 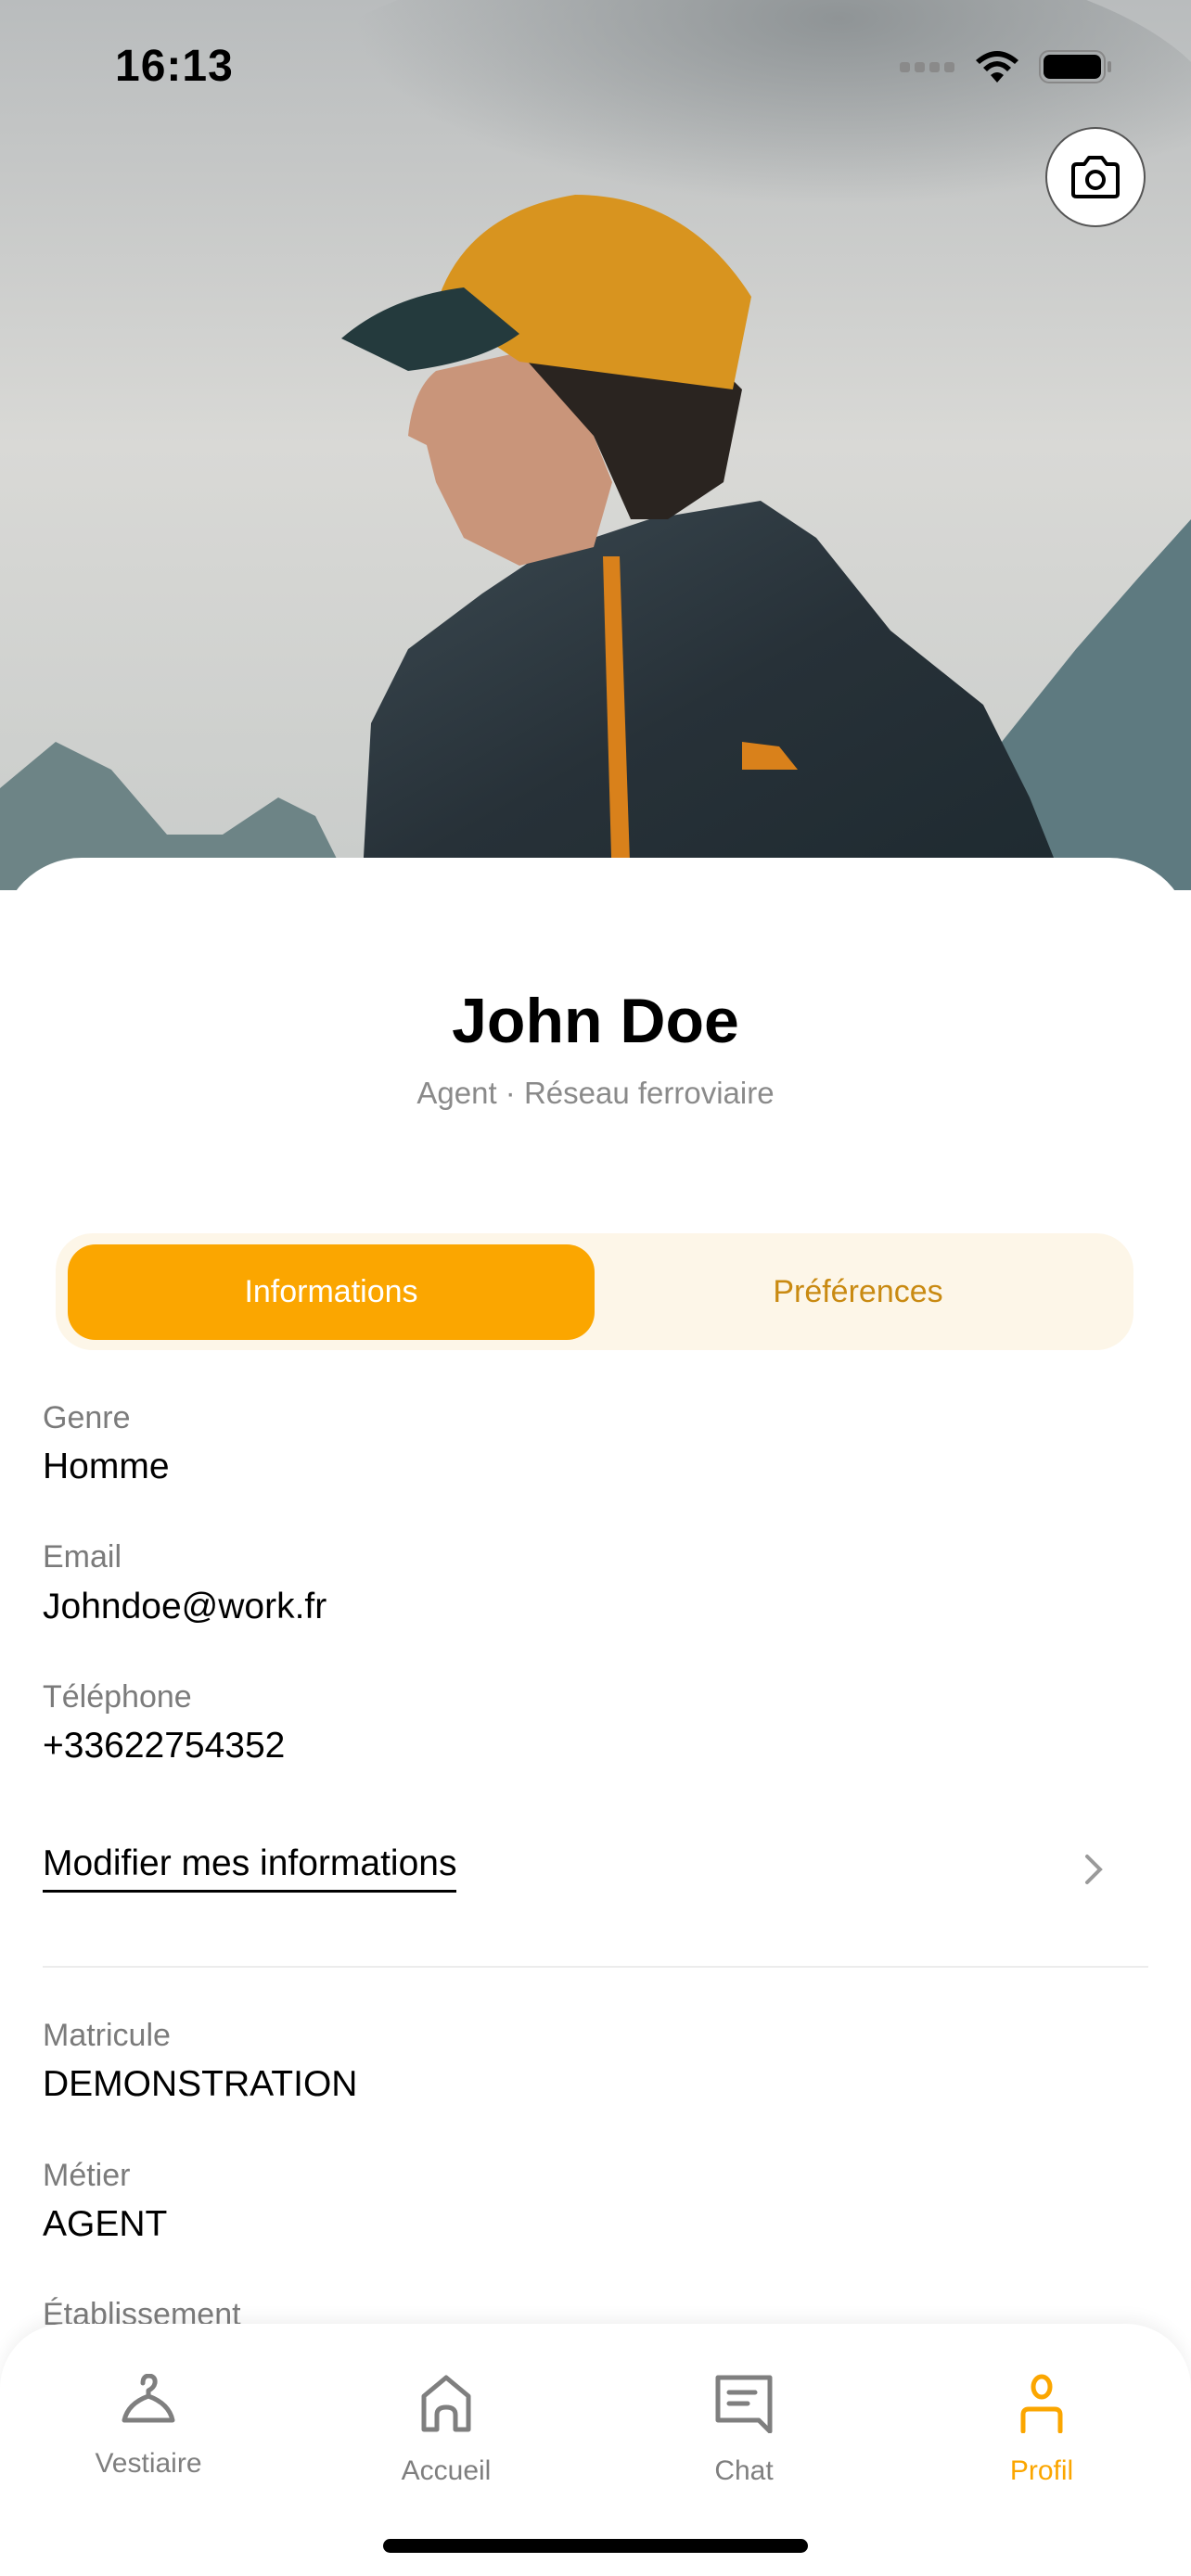 I want to click on status-bar: 16:13, so click(x=595, y=65).